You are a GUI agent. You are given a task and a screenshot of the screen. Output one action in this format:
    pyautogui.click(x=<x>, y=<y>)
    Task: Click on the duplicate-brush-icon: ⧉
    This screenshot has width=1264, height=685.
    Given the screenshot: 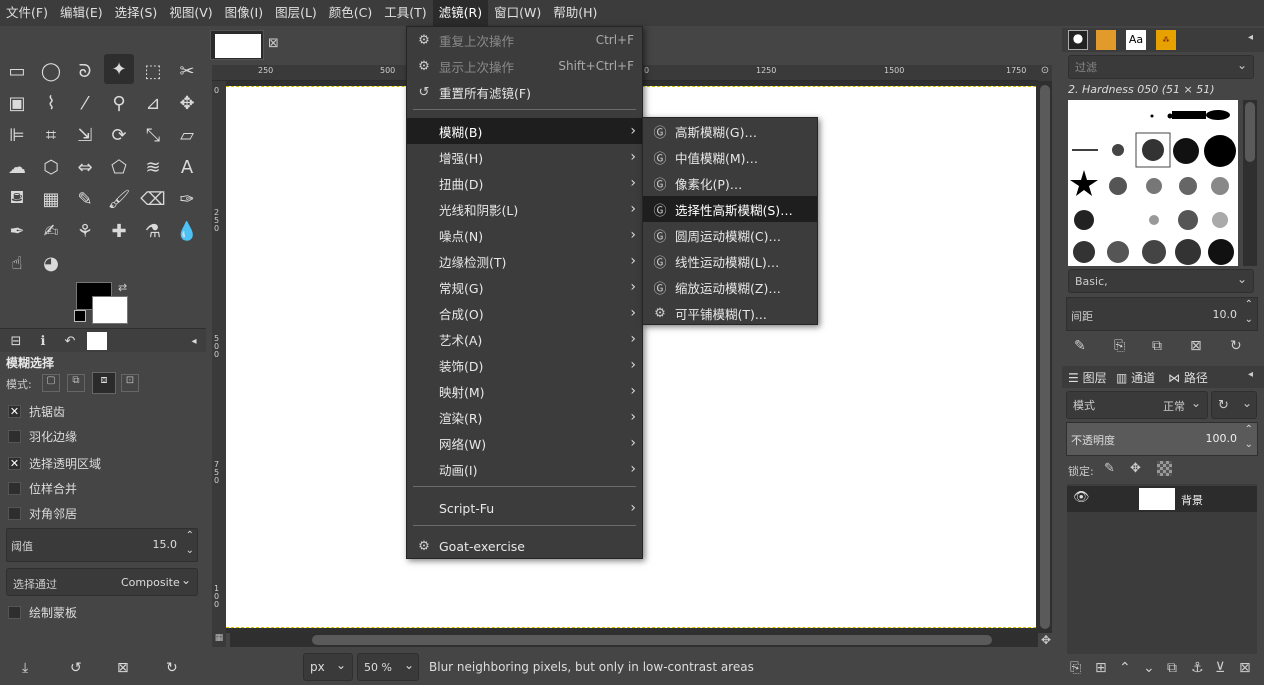 What is the action you would take?
    pyautogui.click(x=1157, y=346)
    